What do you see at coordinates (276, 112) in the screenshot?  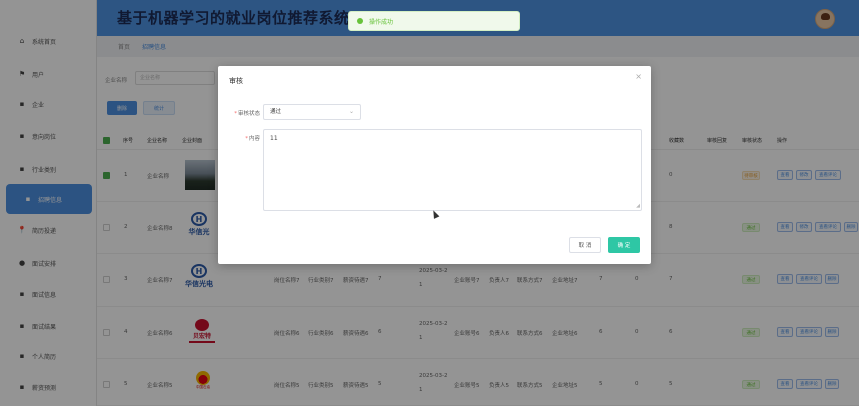 I see `status-select-value: 通过` at bounding box center [276, 112].